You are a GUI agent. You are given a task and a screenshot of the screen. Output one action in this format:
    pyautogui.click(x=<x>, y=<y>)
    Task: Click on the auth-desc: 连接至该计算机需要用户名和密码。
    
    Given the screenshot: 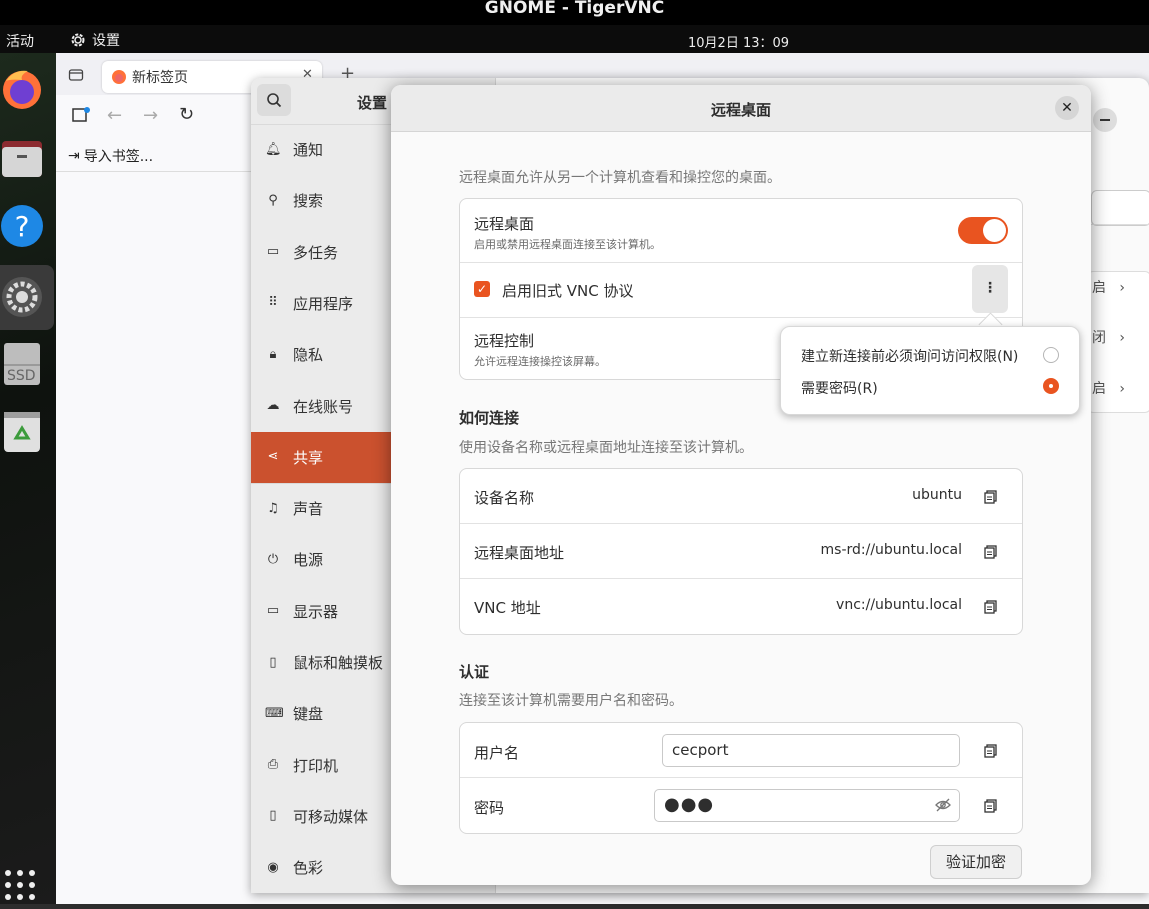 What is the action you would take?
    pyautogui.click(x=571, y=701)
    